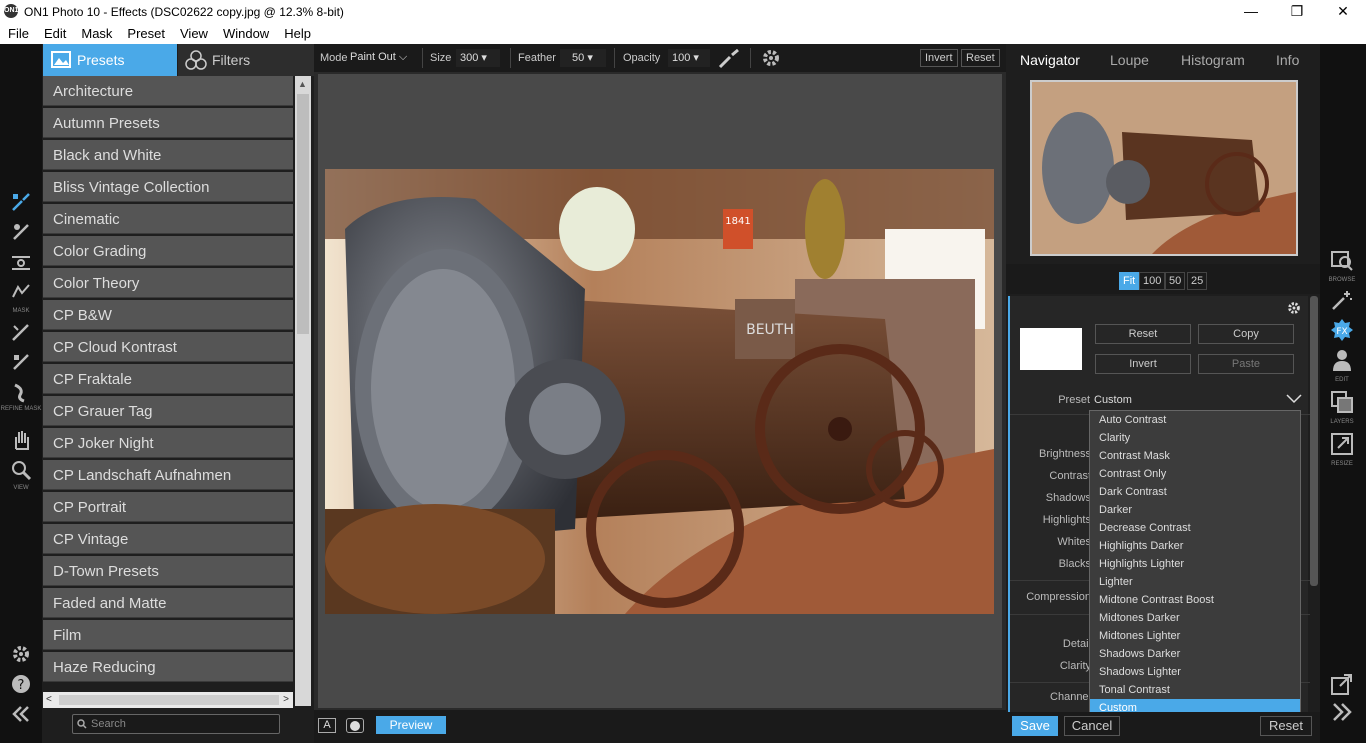  Describe the element at coordinates (583, 58) in the screenshot. I see `feather-dropdown: 50 ▾` at that location.